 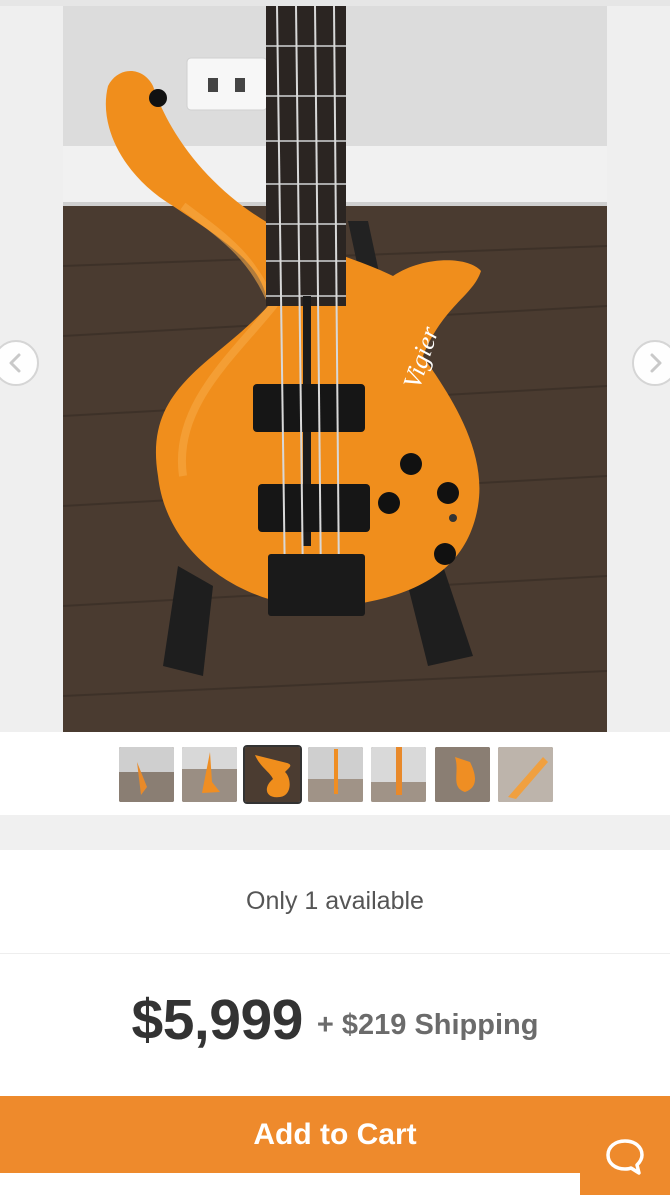 I want to click on chat-bubble-icon, so click(x=625, y=1156).